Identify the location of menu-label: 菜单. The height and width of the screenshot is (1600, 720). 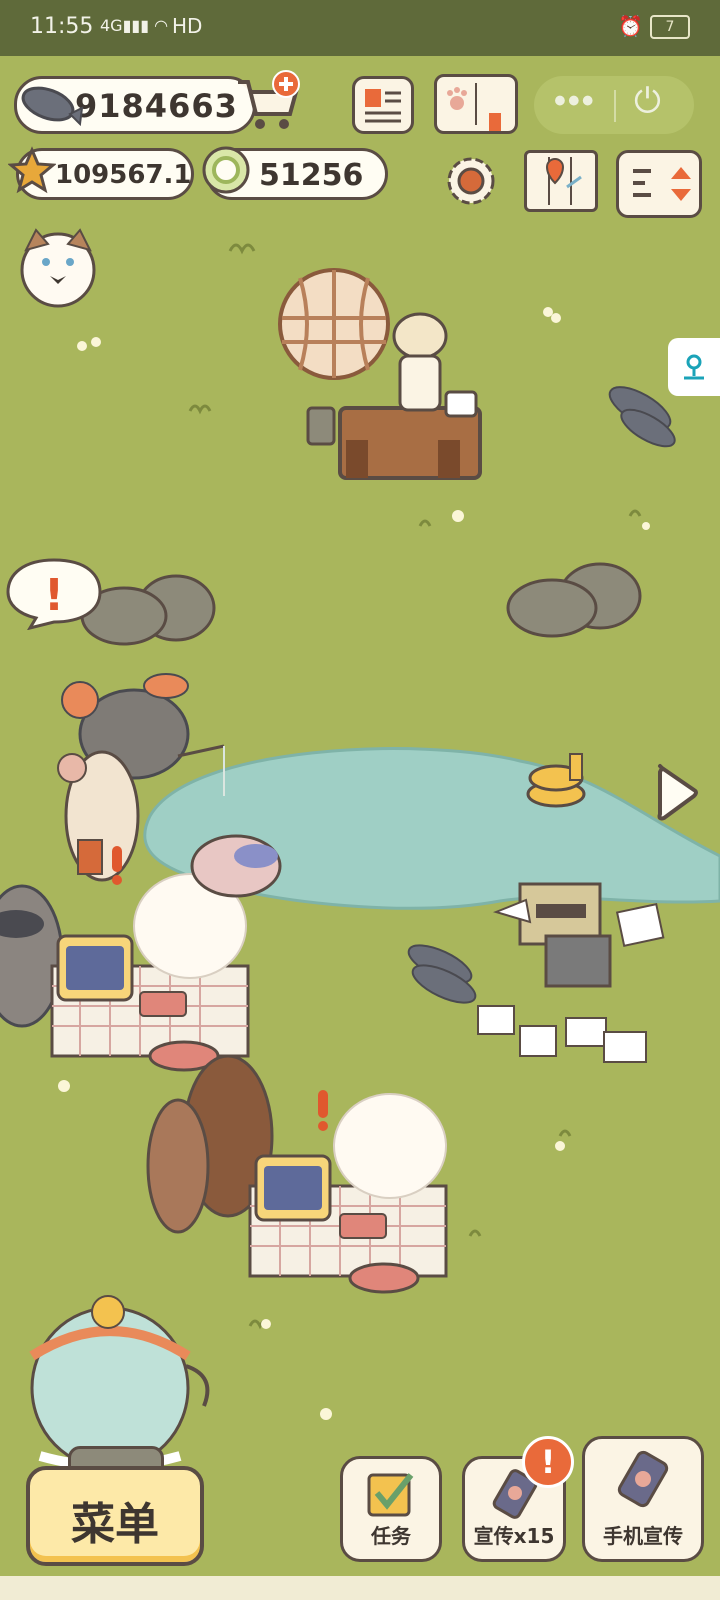
(115, 1524).